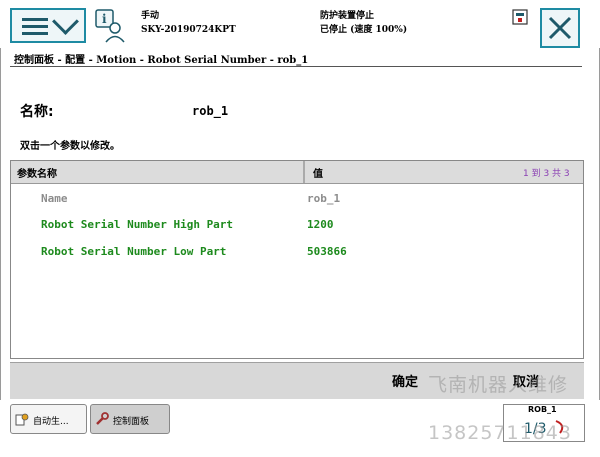  I want to click on mech-unit-label: ROB_1, so click(542, 409).